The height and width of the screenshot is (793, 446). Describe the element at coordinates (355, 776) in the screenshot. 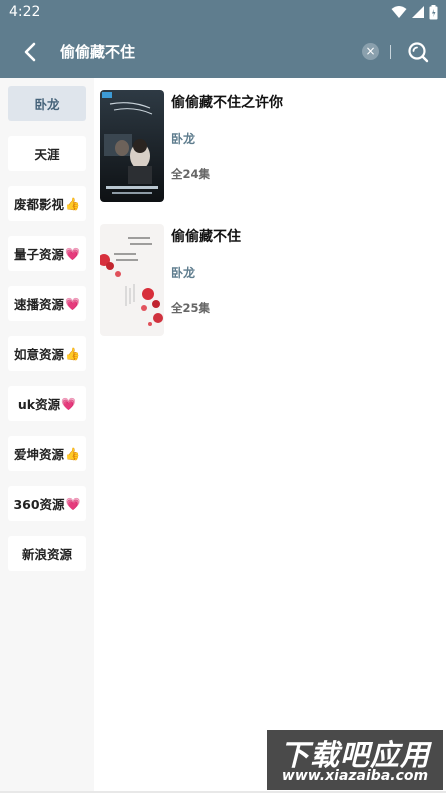

I see `watermark-url: www.xiazaiba.com` at that location.